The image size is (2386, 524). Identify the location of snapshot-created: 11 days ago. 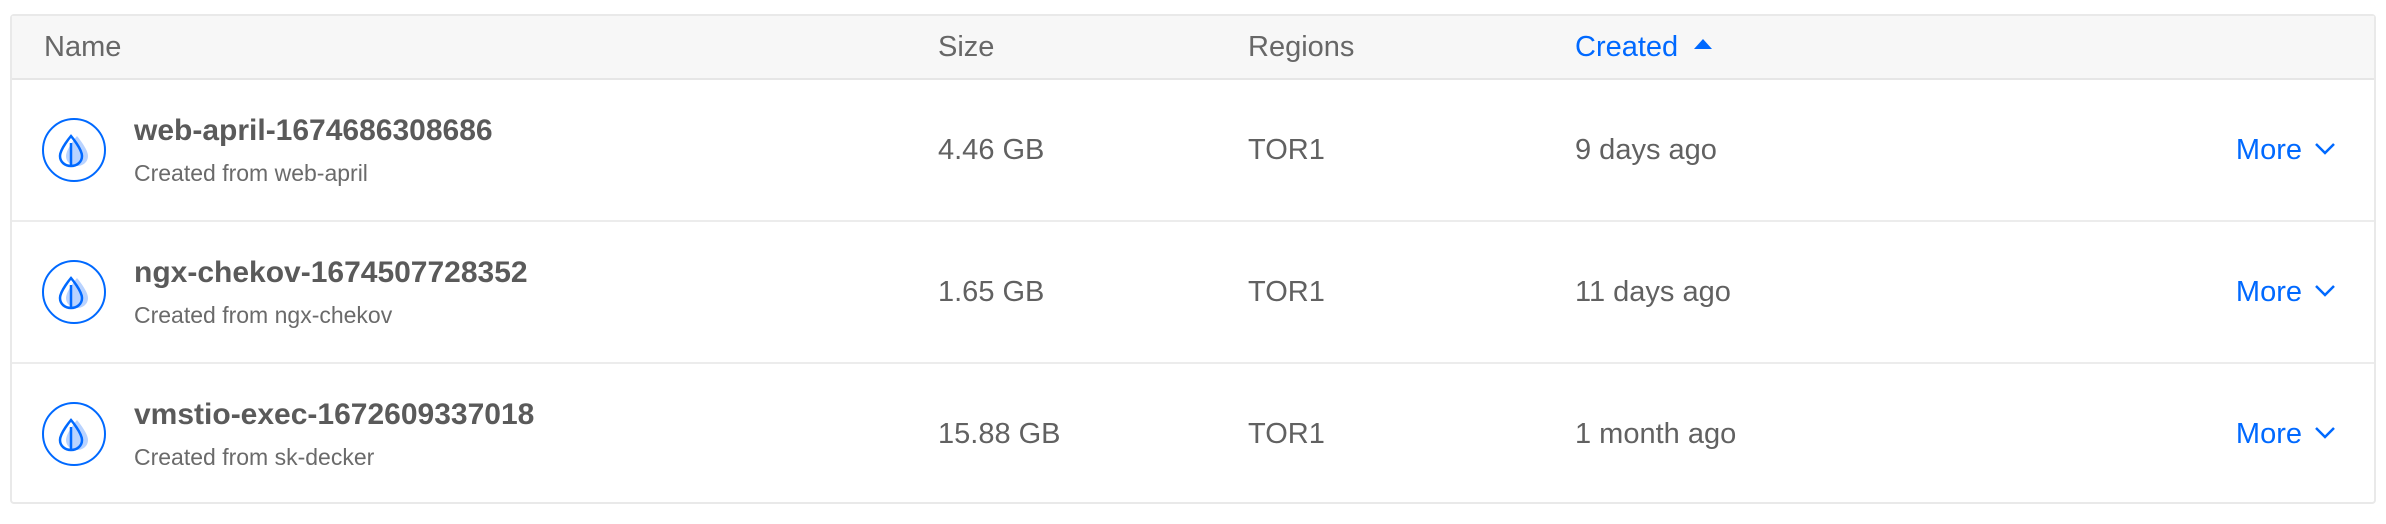
(1653, 292).